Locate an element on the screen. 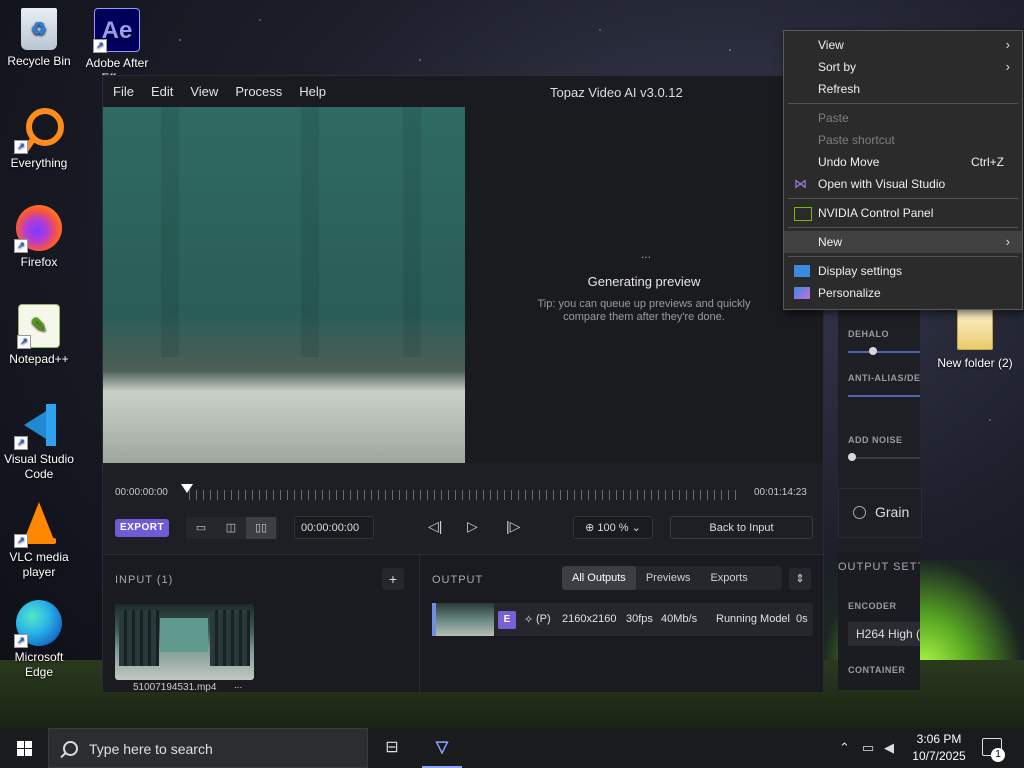 The image size is (1024, 768). timeline-end-time: 00:01:14:23 is located at coordinates (780, 492).